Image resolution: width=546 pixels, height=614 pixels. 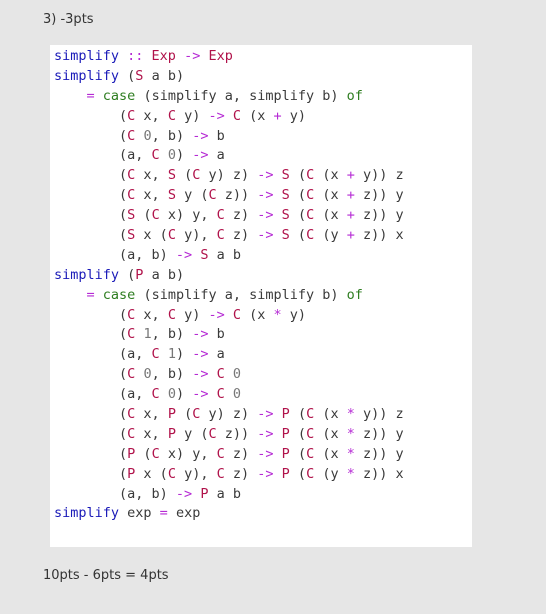 What do you see at coordinates (68, 19) in the screenshot?
I see `question-label: 3) -3pts` at bounding box center [68, 19].